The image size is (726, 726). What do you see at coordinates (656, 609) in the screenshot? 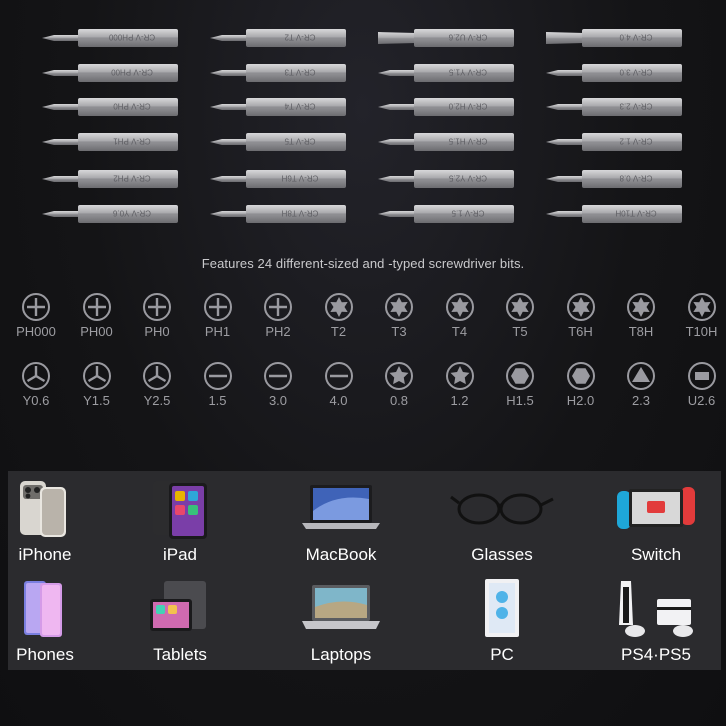
I see `playstation-icon` at bounding box center [656, 609].